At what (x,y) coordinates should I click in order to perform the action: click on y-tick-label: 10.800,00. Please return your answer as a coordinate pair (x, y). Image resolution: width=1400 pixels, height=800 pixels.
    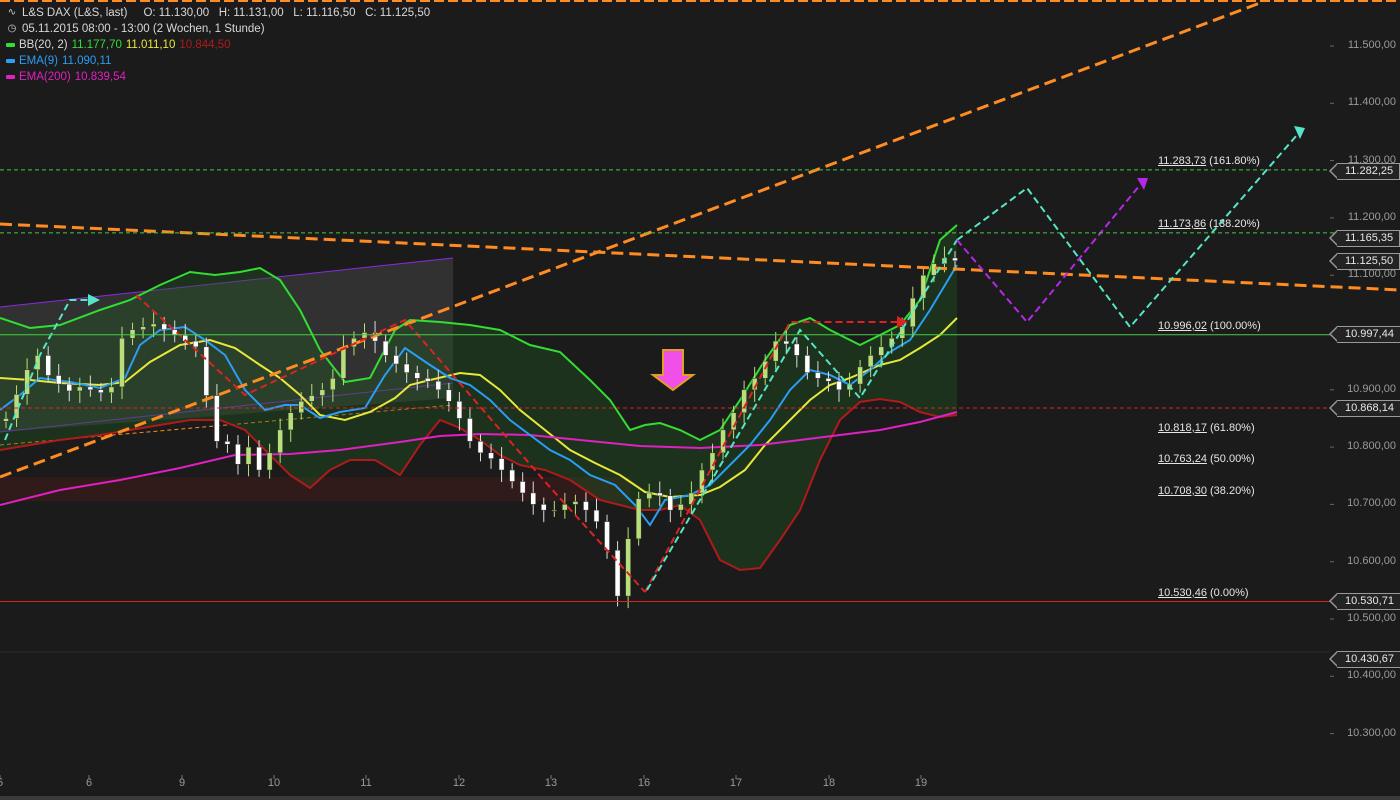
    Looking at the image, I should click on (1371, 446).